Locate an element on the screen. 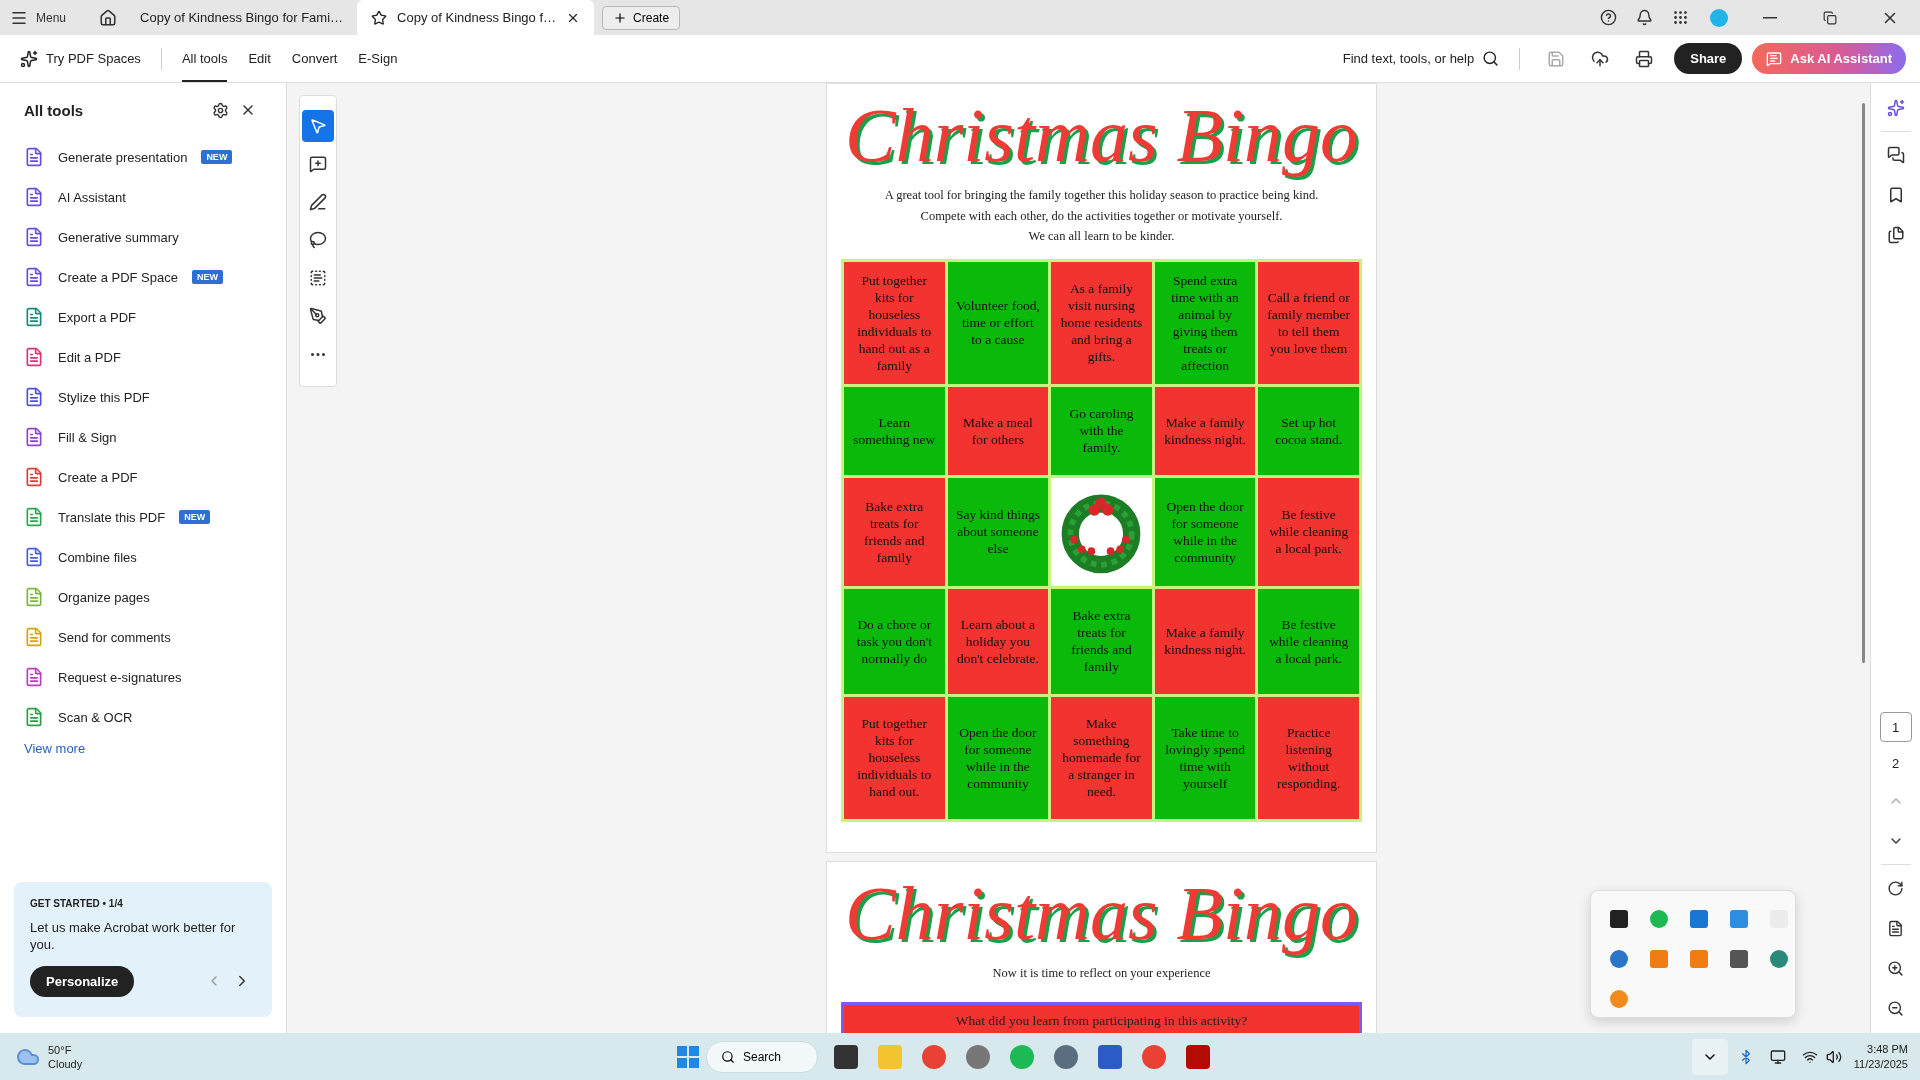  restore-icon is located at coordinates (1830, 17).